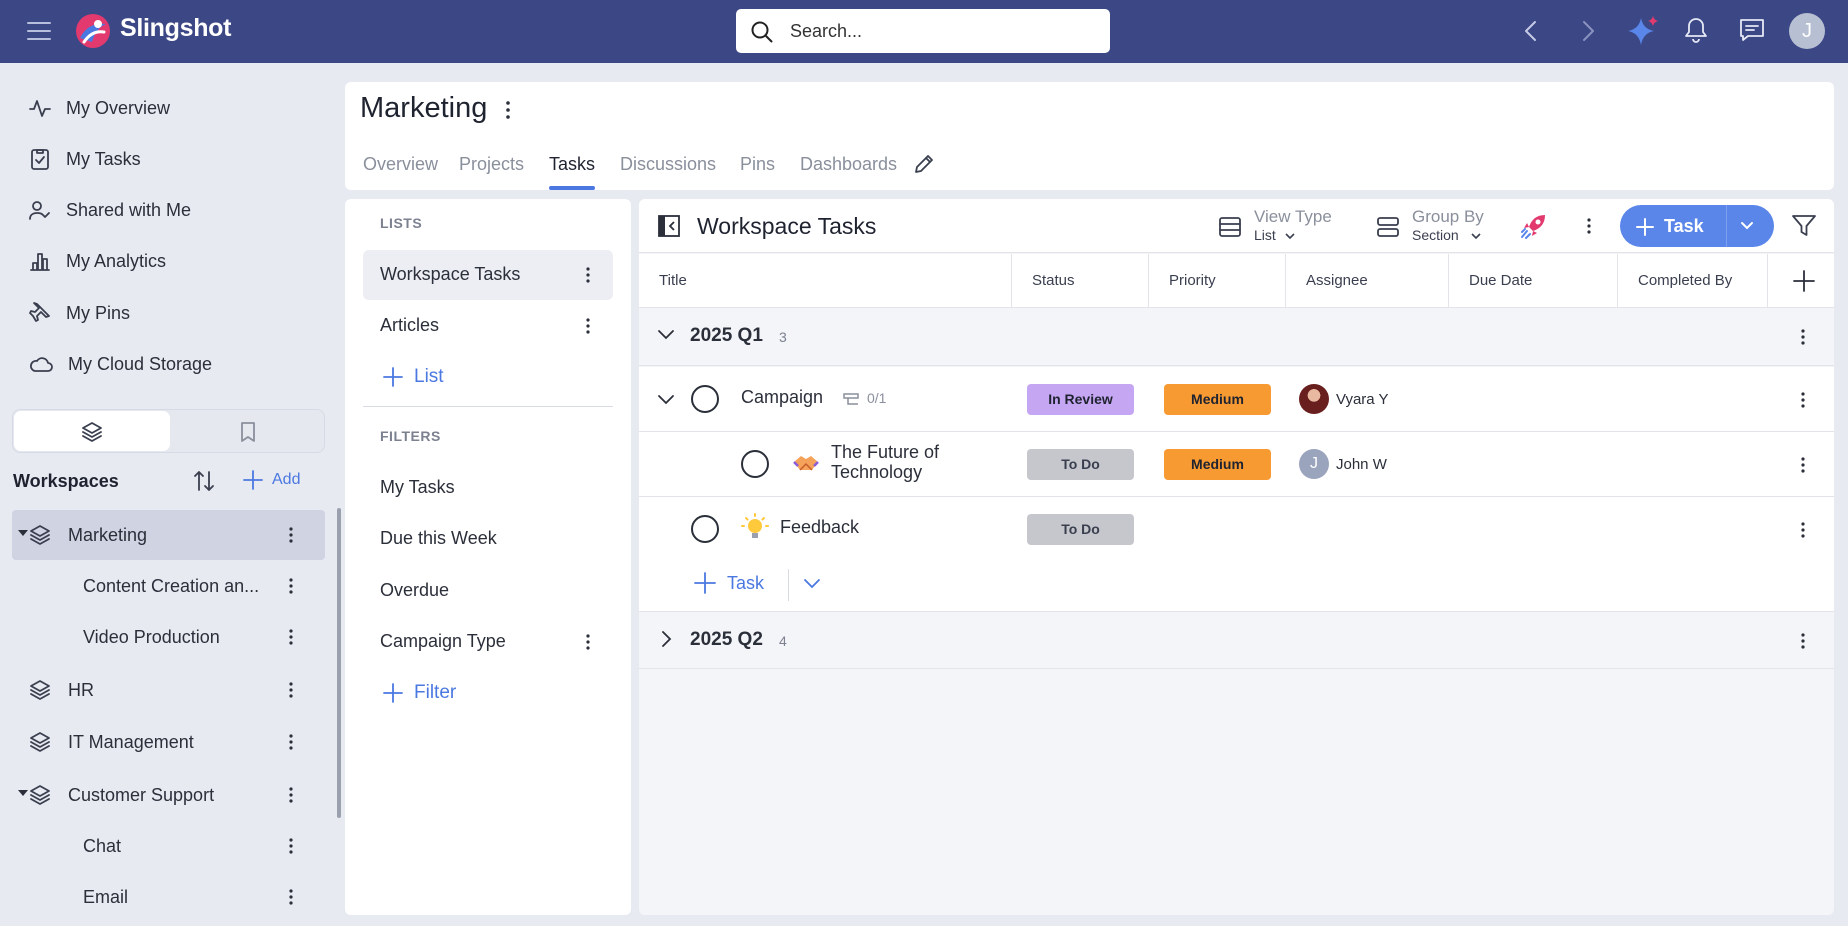 The height and width of the screenshot is (926, 1848). What do you see at coordinates (1344, 399) in the screenshot?
I see `assignee: Vyara Y` at bounding box center [1344, 399].